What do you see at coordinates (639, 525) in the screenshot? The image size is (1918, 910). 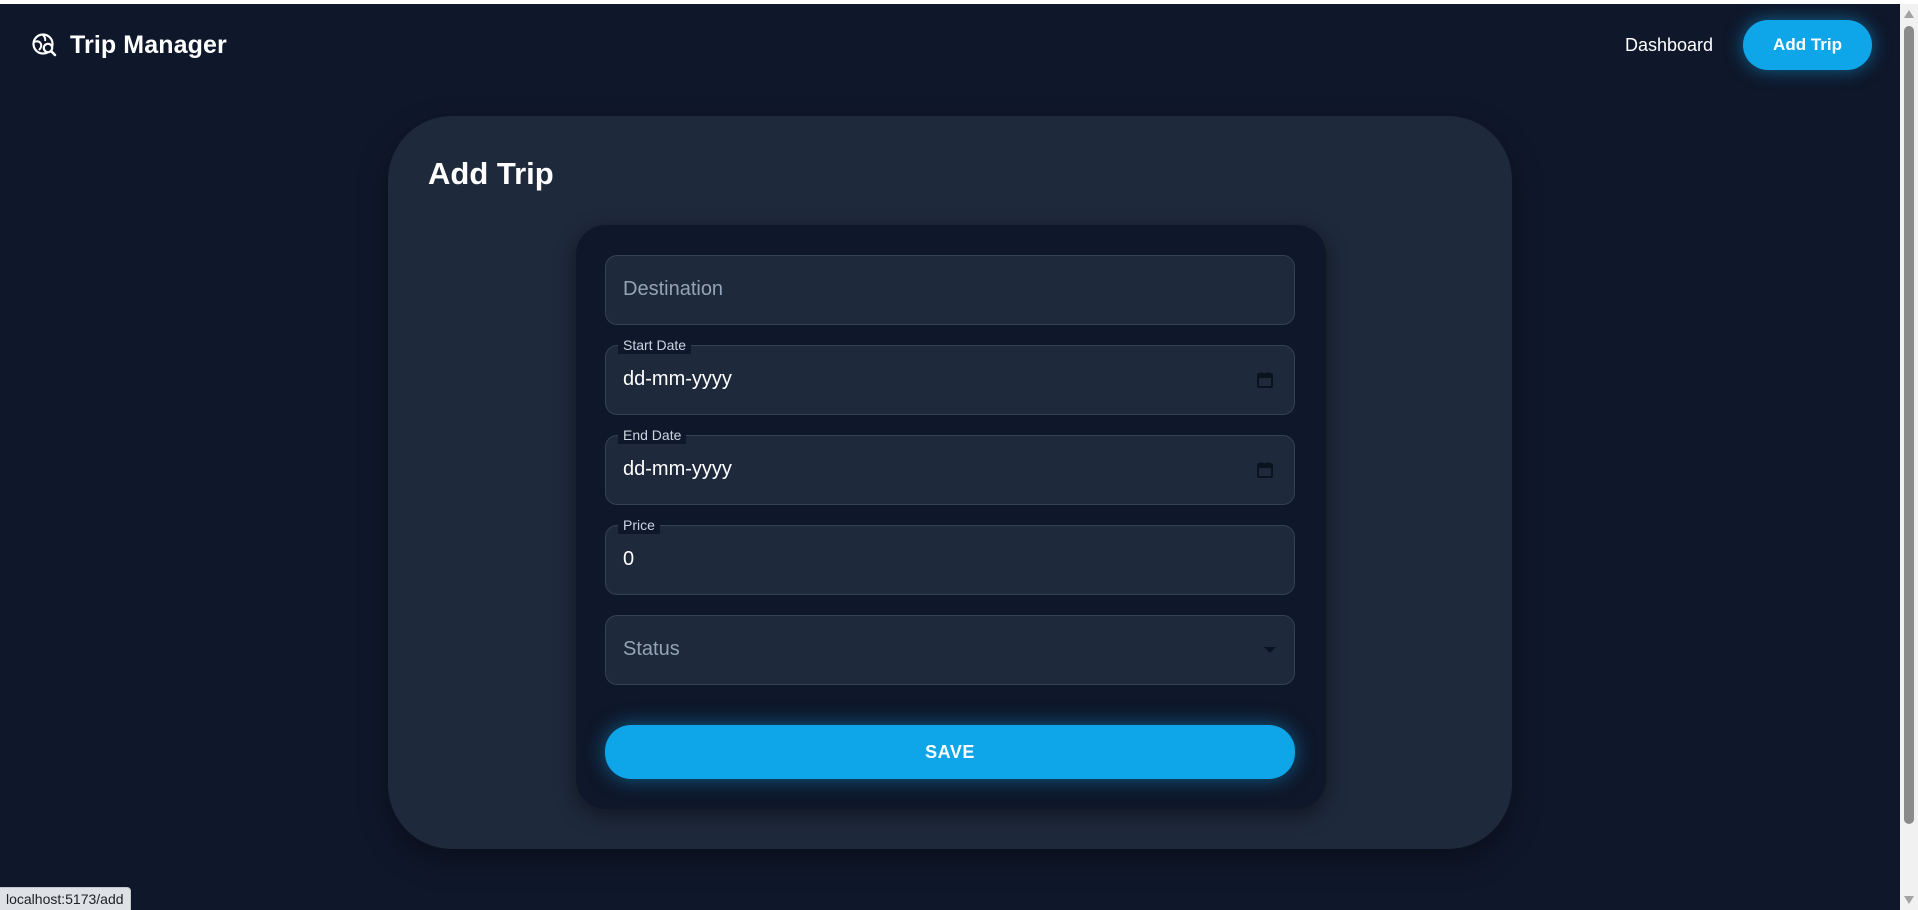 I see `price-label: Price` at bounding box center [639, 525].